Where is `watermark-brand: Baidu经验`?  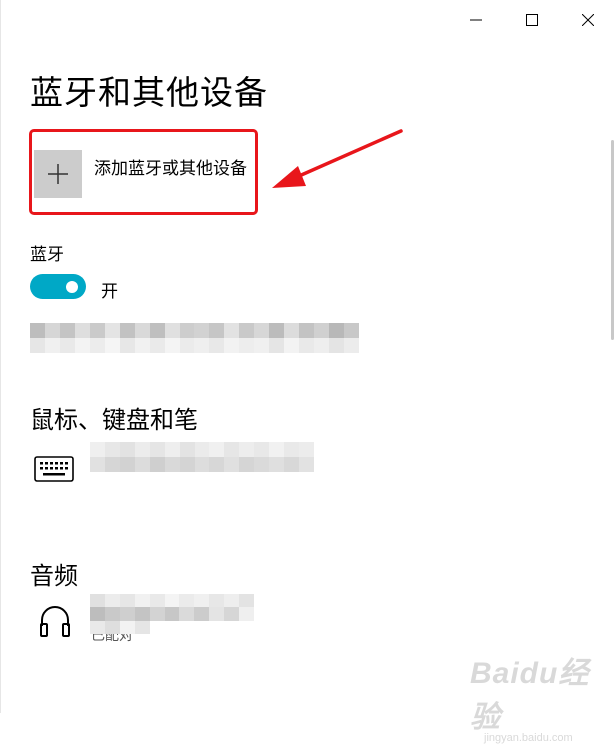 watermark-brand: Baidu经验 is located at coordinates (530, 695).